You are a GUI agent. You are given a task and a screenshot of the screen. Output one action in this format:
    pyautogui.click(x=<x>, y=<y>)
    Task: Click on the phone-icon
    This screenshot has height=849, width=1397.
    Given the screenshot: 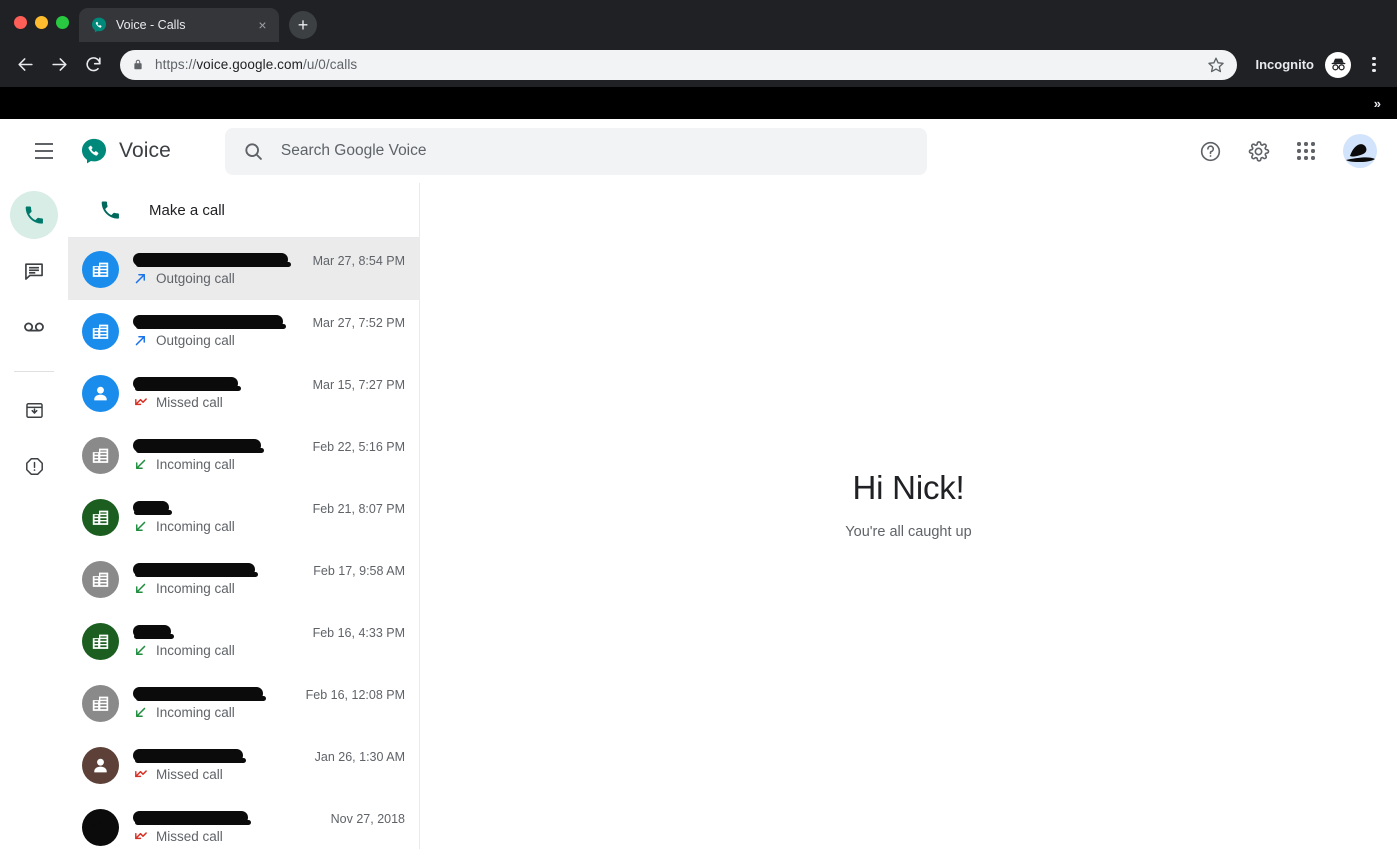 What is the action you would take?
    pyautogui.click(x=34, y=215)
    